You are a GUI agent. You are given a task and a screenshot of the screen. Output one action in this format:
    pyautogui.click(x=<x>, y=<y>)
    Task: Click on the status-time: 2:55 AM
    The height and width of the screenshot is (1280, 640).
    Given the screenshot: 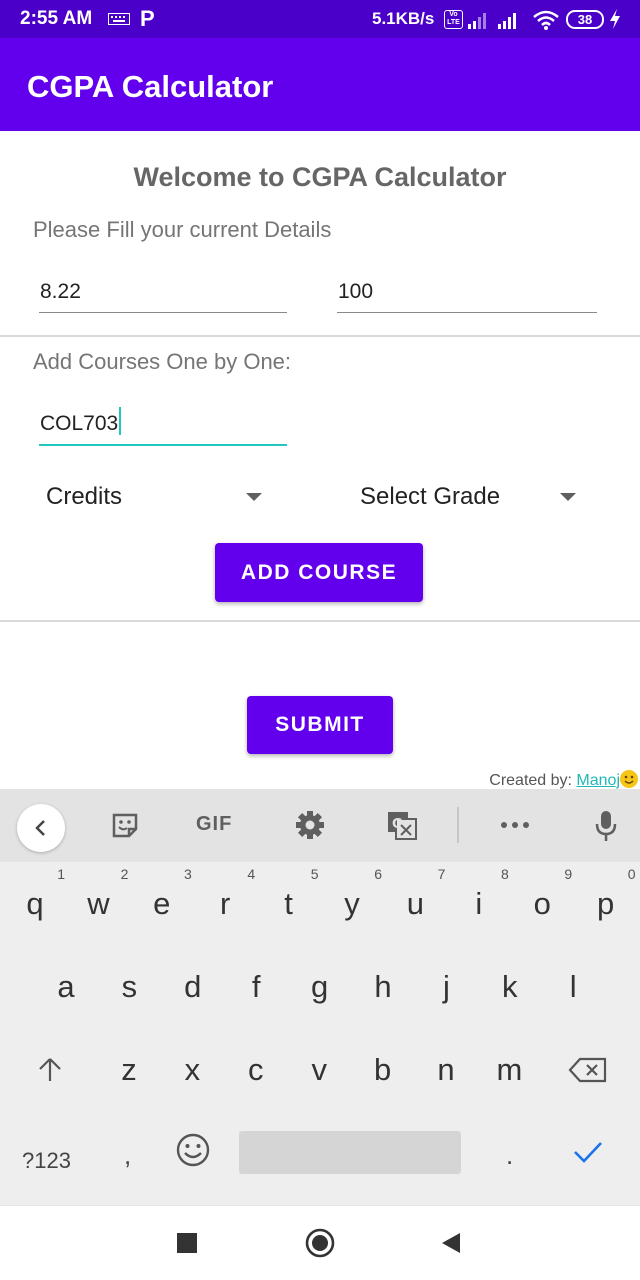 What is the action you would take?
    pyautogui.click(x=56, y=18)
    